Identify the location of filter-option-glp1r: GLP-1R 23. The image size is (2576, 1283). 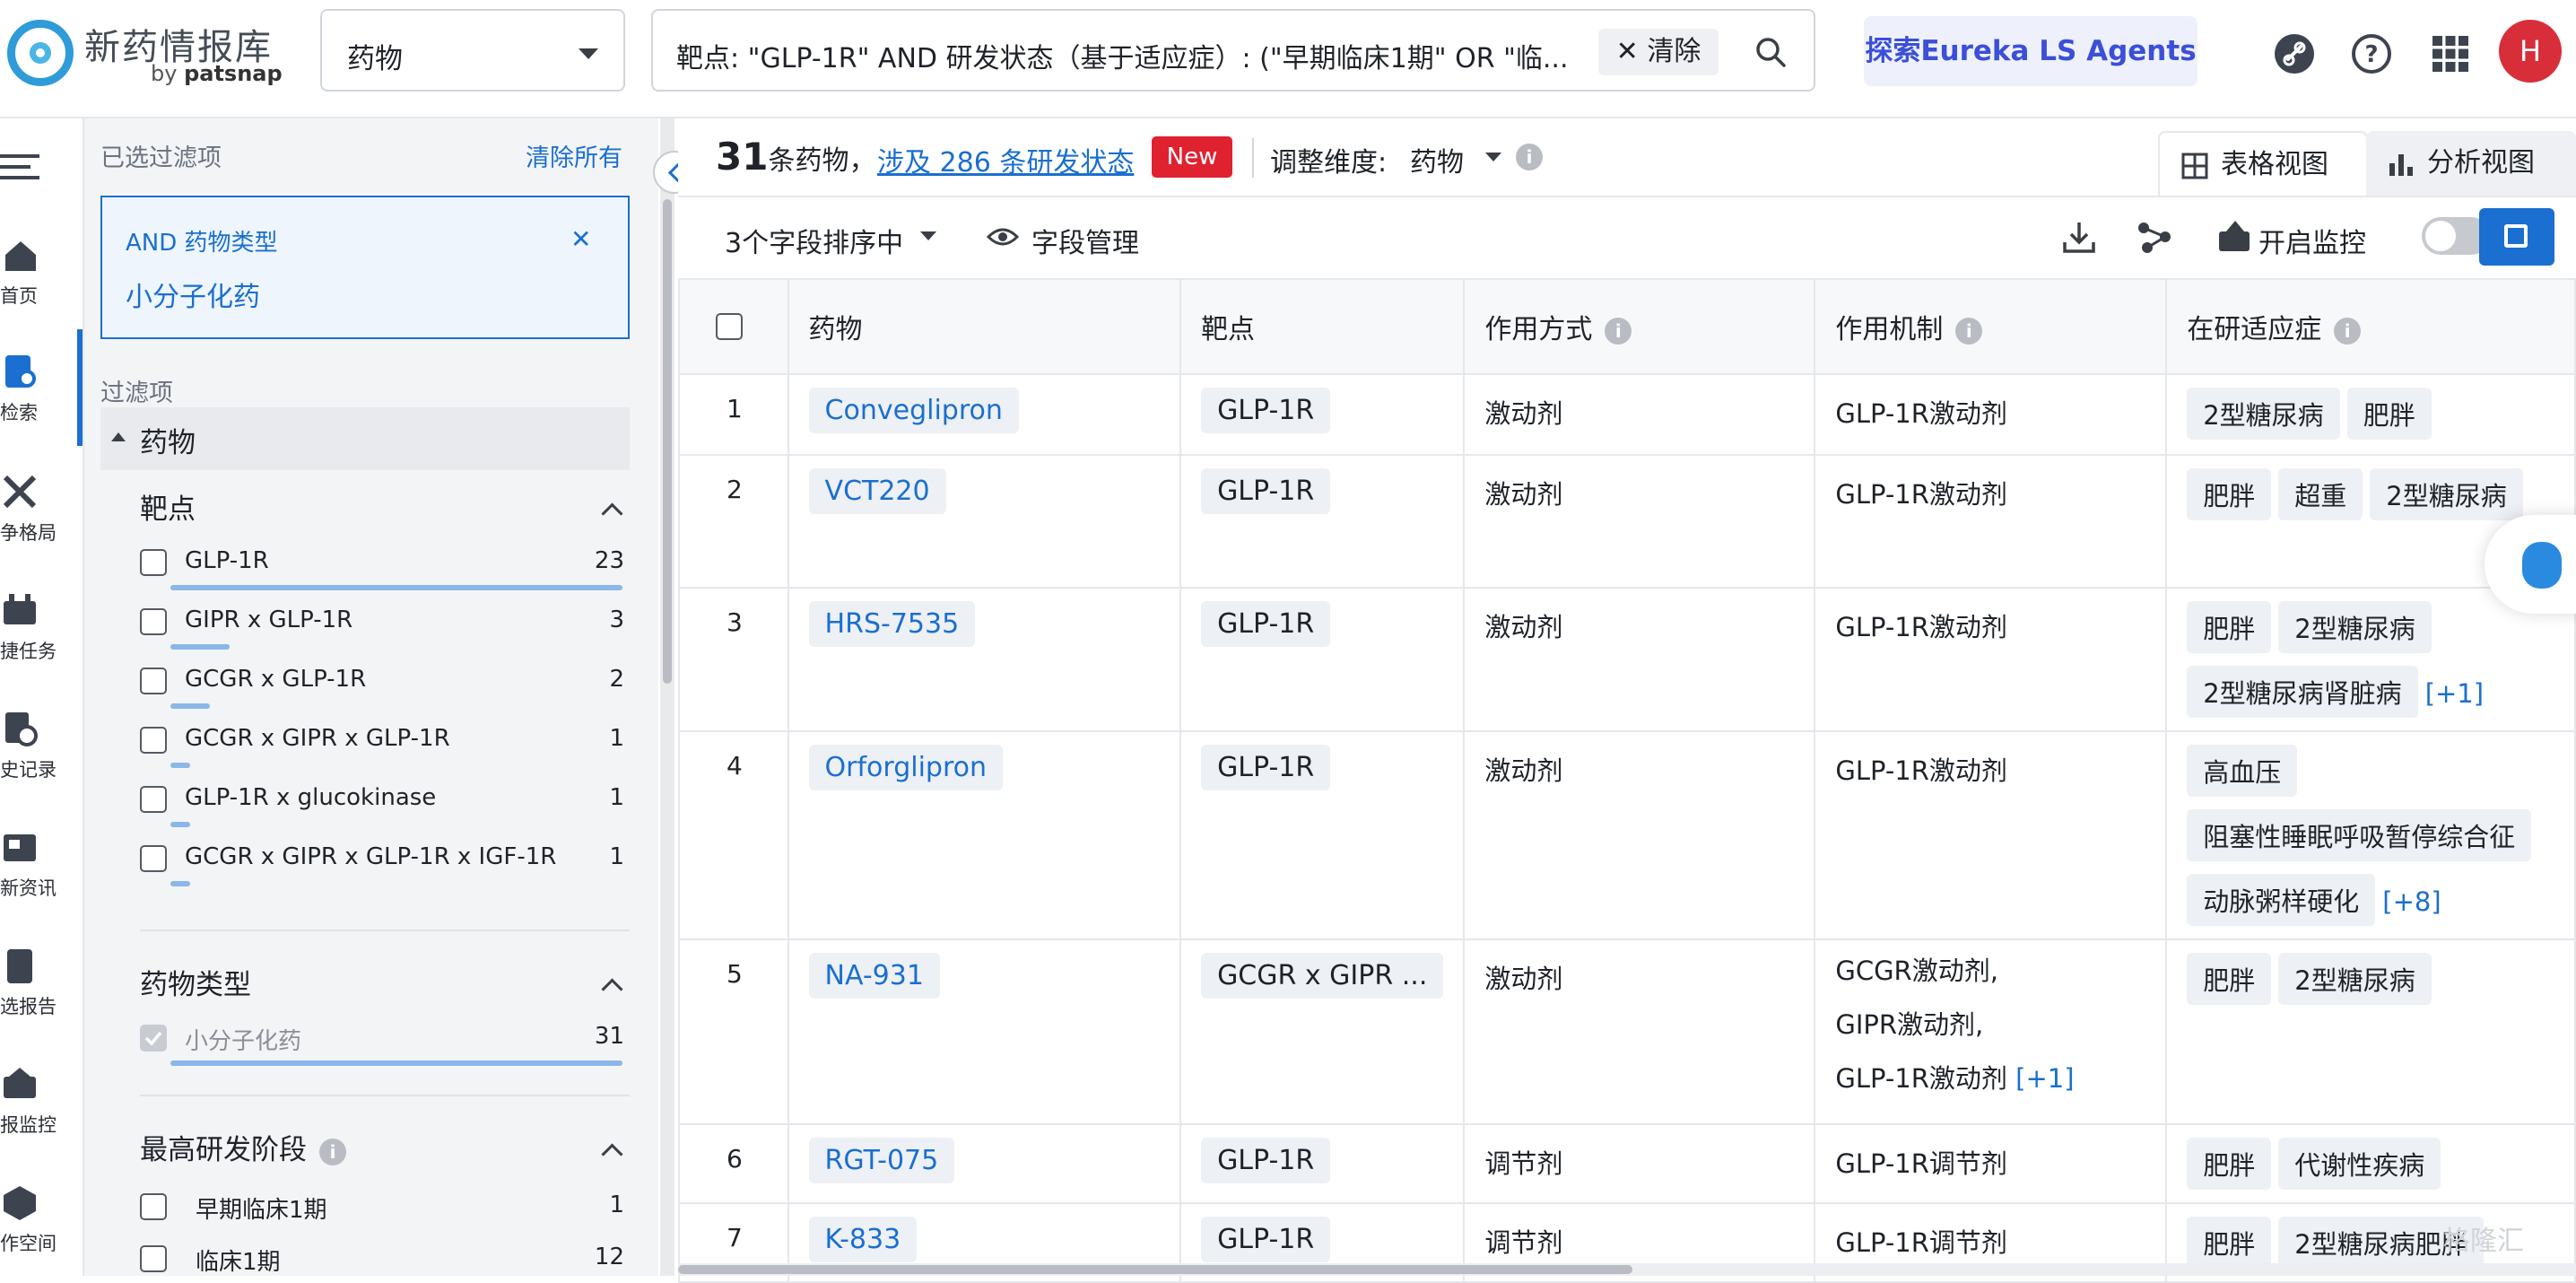
(382, 568).